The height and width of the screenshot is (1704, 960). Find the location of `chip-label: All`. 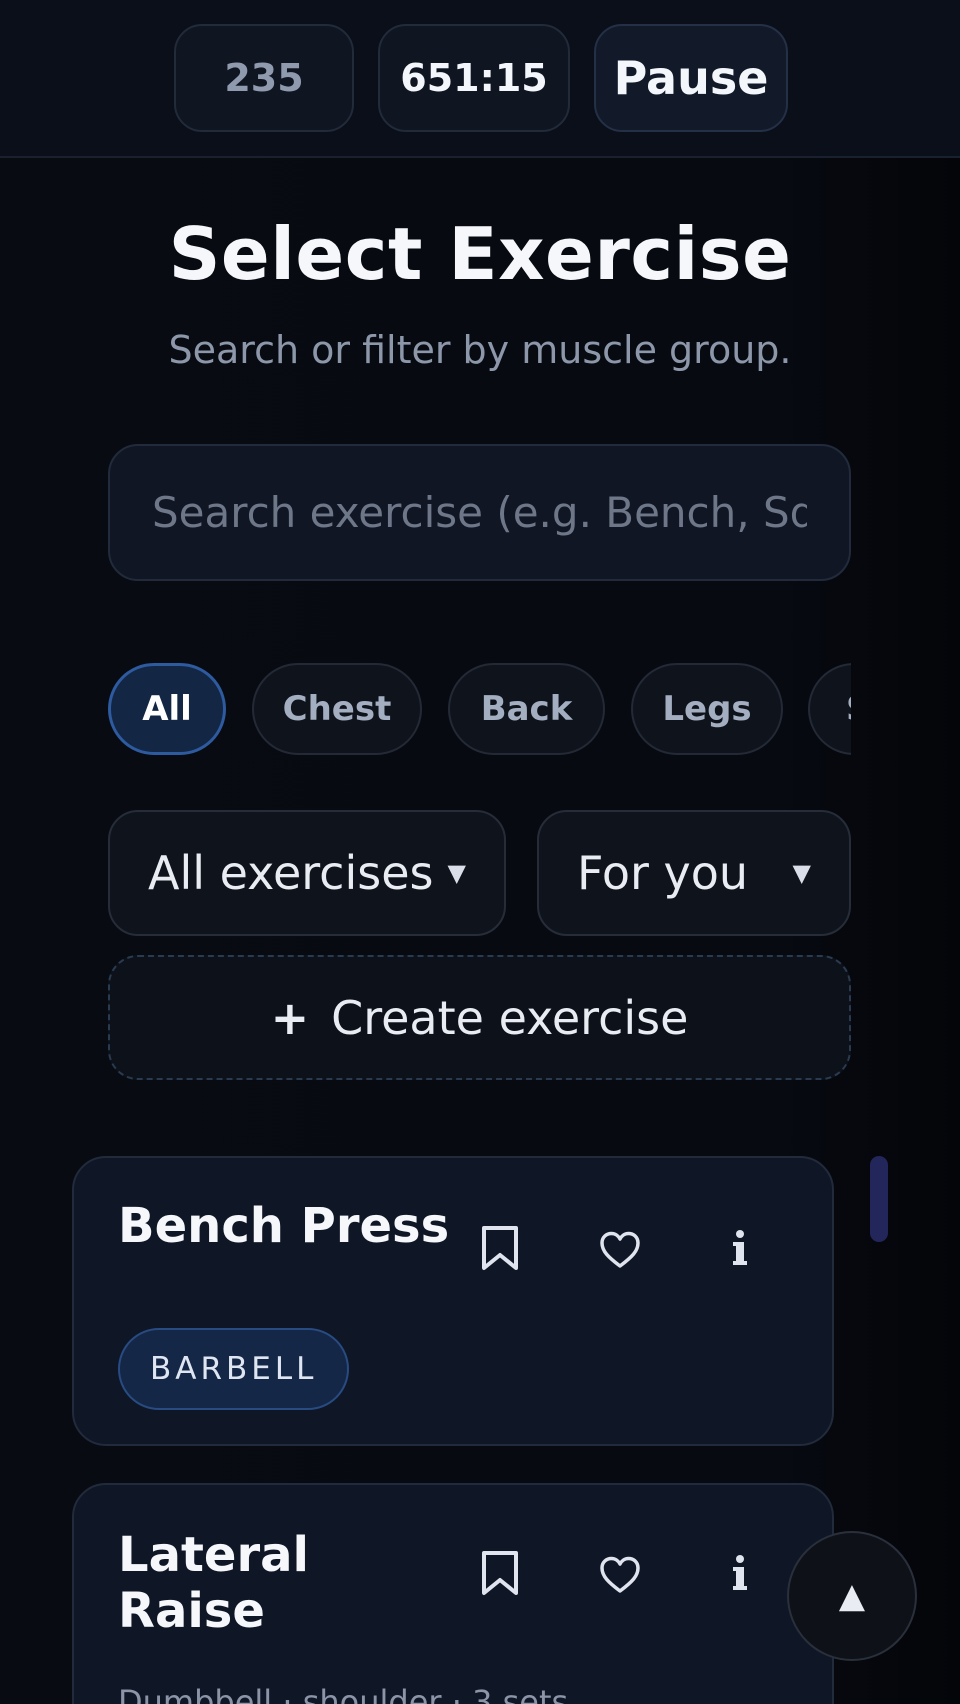

chip-label: All is located at coordinates (167, 709).